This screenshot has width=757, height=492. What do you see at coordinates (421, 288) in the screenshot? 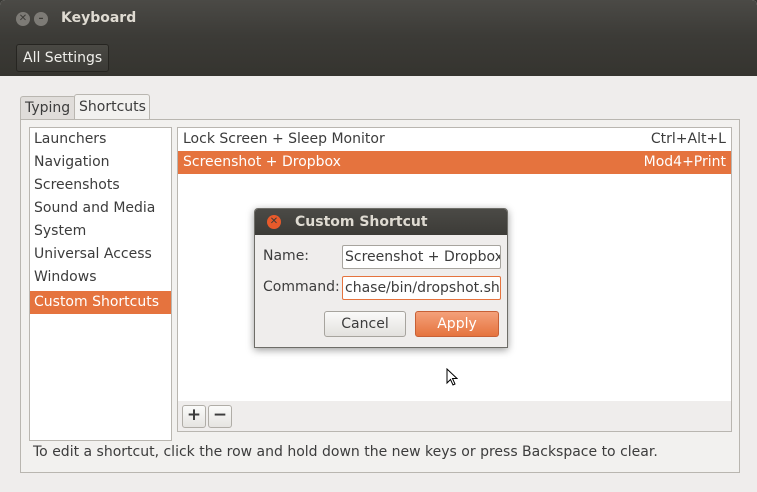
I see `command-field: chase/bin/dropshot.sh` at bounding box center [421, 288].